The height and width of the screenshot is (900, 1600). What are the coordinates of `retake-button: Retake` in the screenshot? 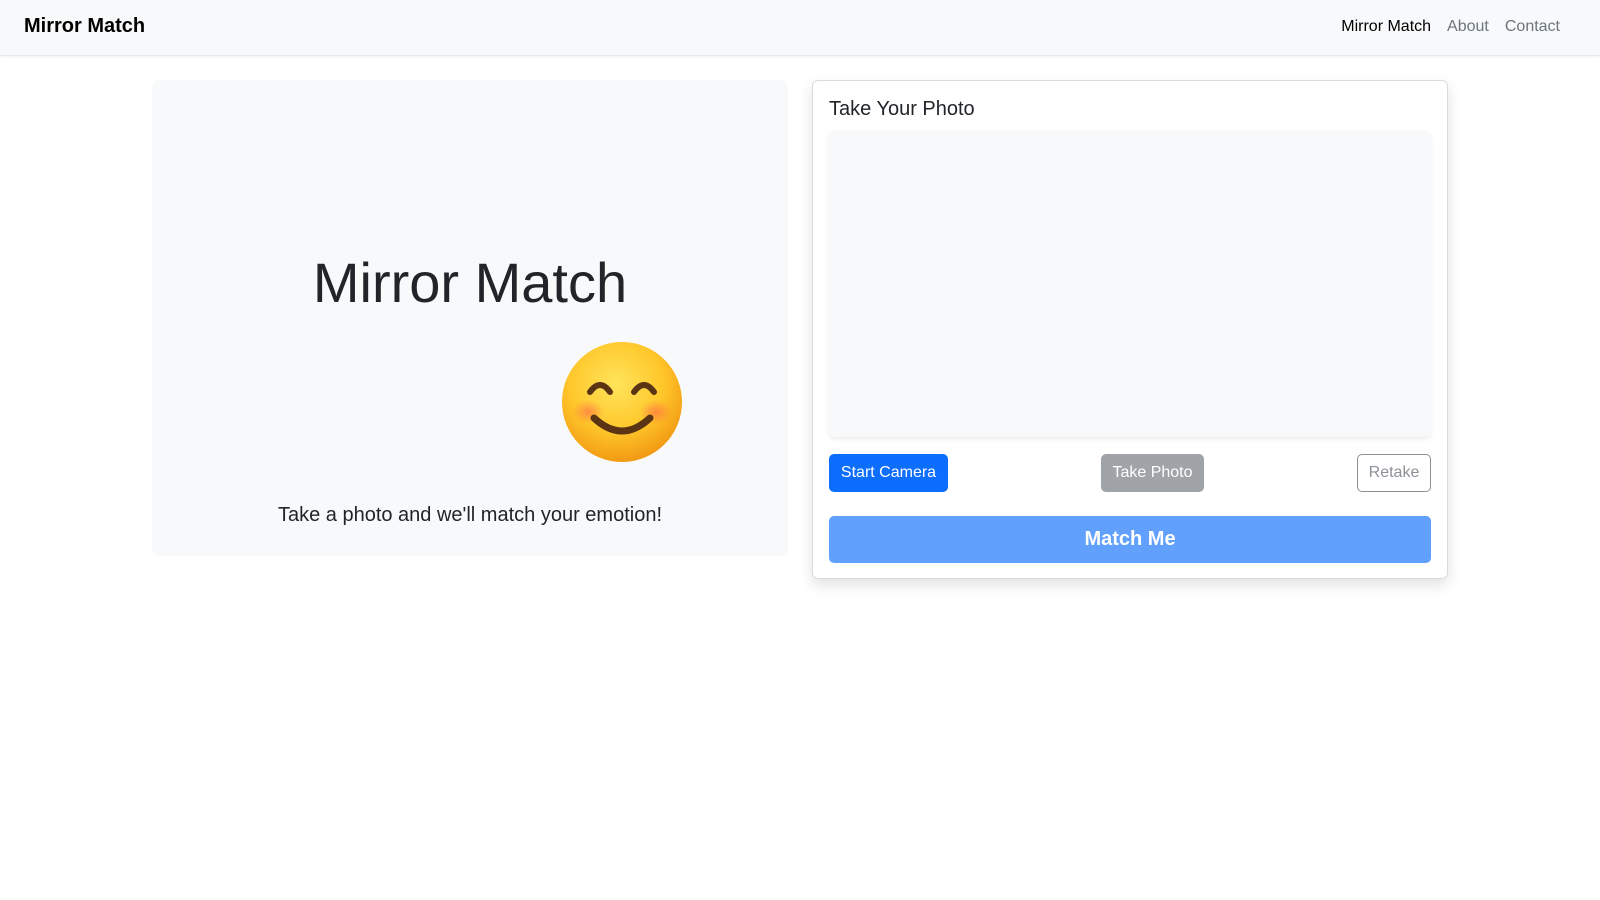 It's located at (1394, 473).